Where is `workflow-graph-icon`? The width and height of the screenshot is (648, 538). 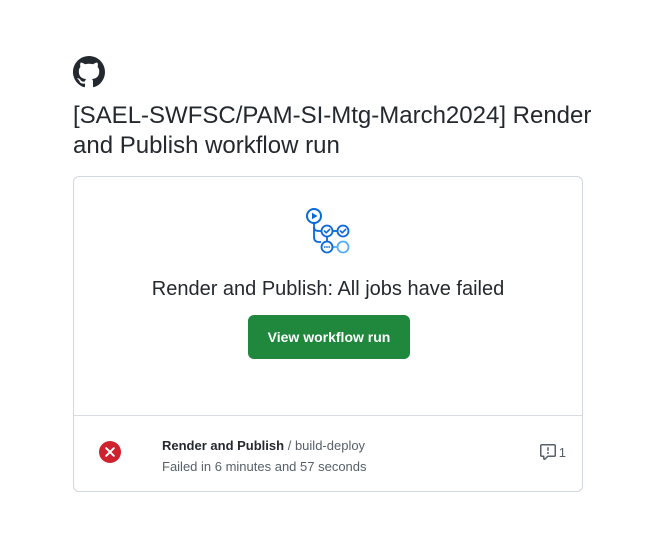 workflow-graph-icon is located at coordinates (329, 231).